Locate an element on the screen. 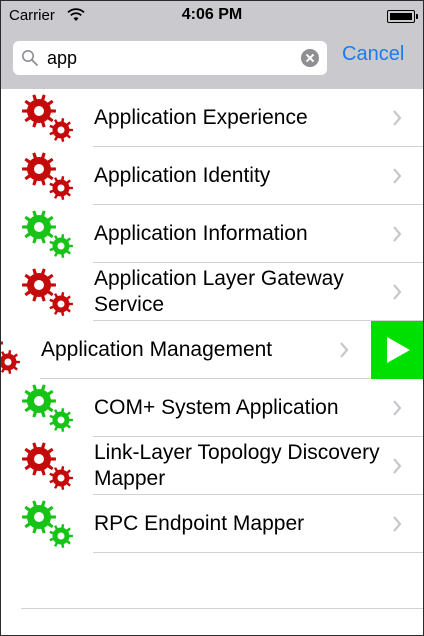  search-bar: Cancel is located at coordinates (212, 61).